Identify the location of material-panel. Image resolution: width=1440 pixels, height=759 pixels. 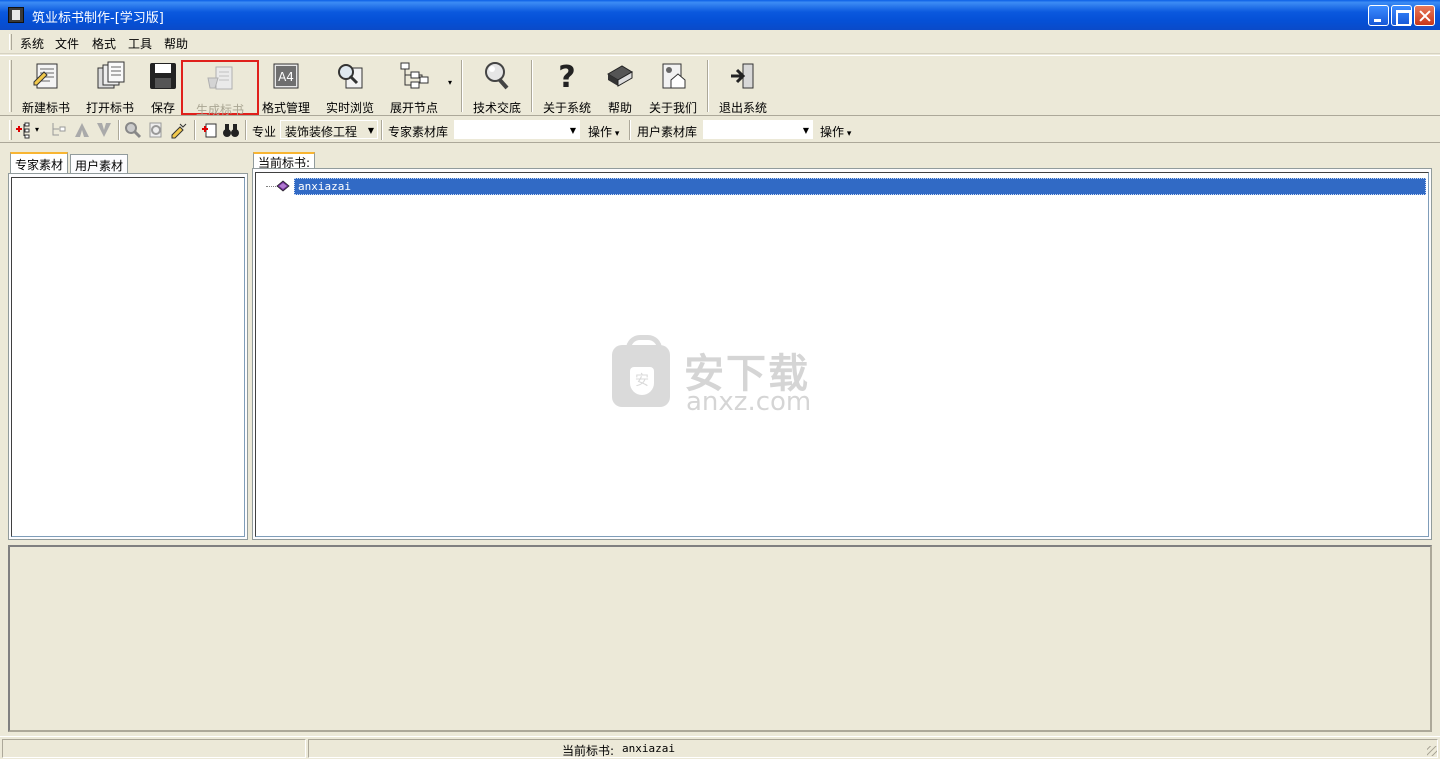
(128, 356).